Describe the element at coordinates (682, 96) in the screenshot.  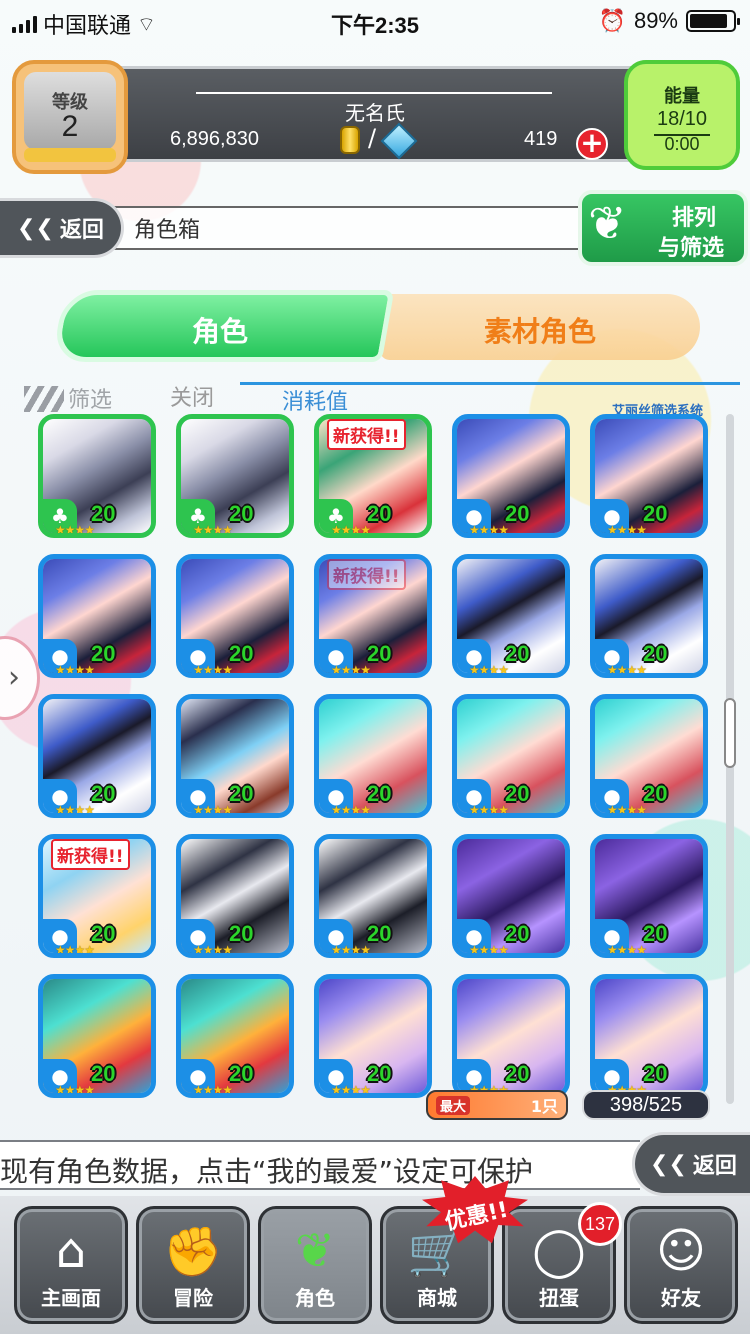
I see `energy-label: 能量` at that location.